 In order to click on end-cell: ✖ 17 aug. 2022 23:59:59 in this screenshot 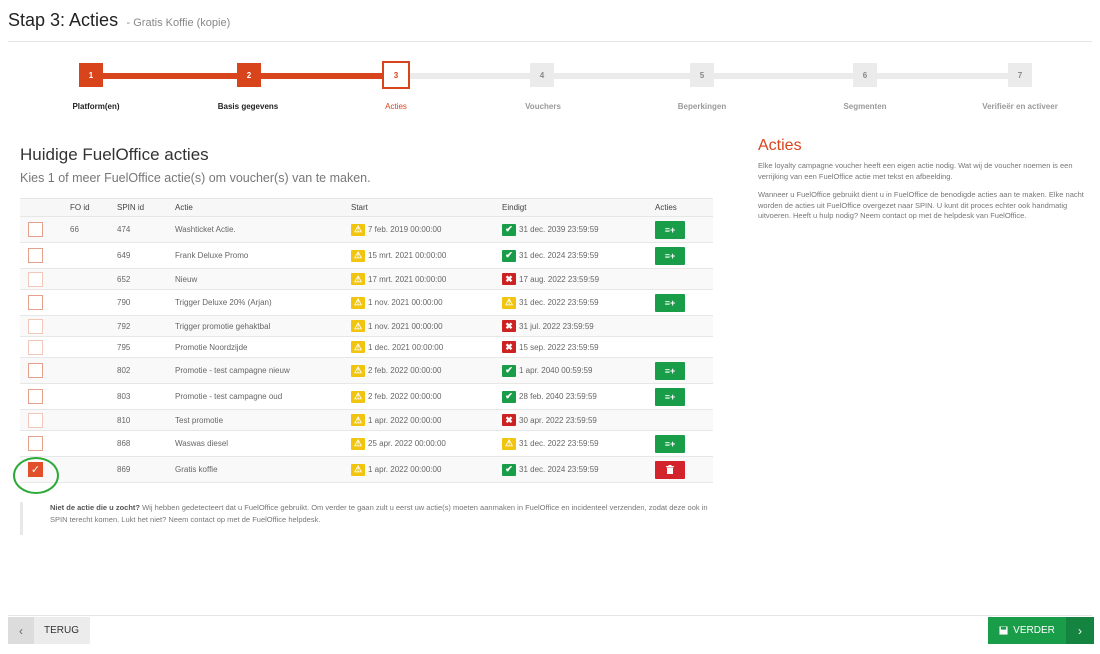, I will do `click(574, 279)`.